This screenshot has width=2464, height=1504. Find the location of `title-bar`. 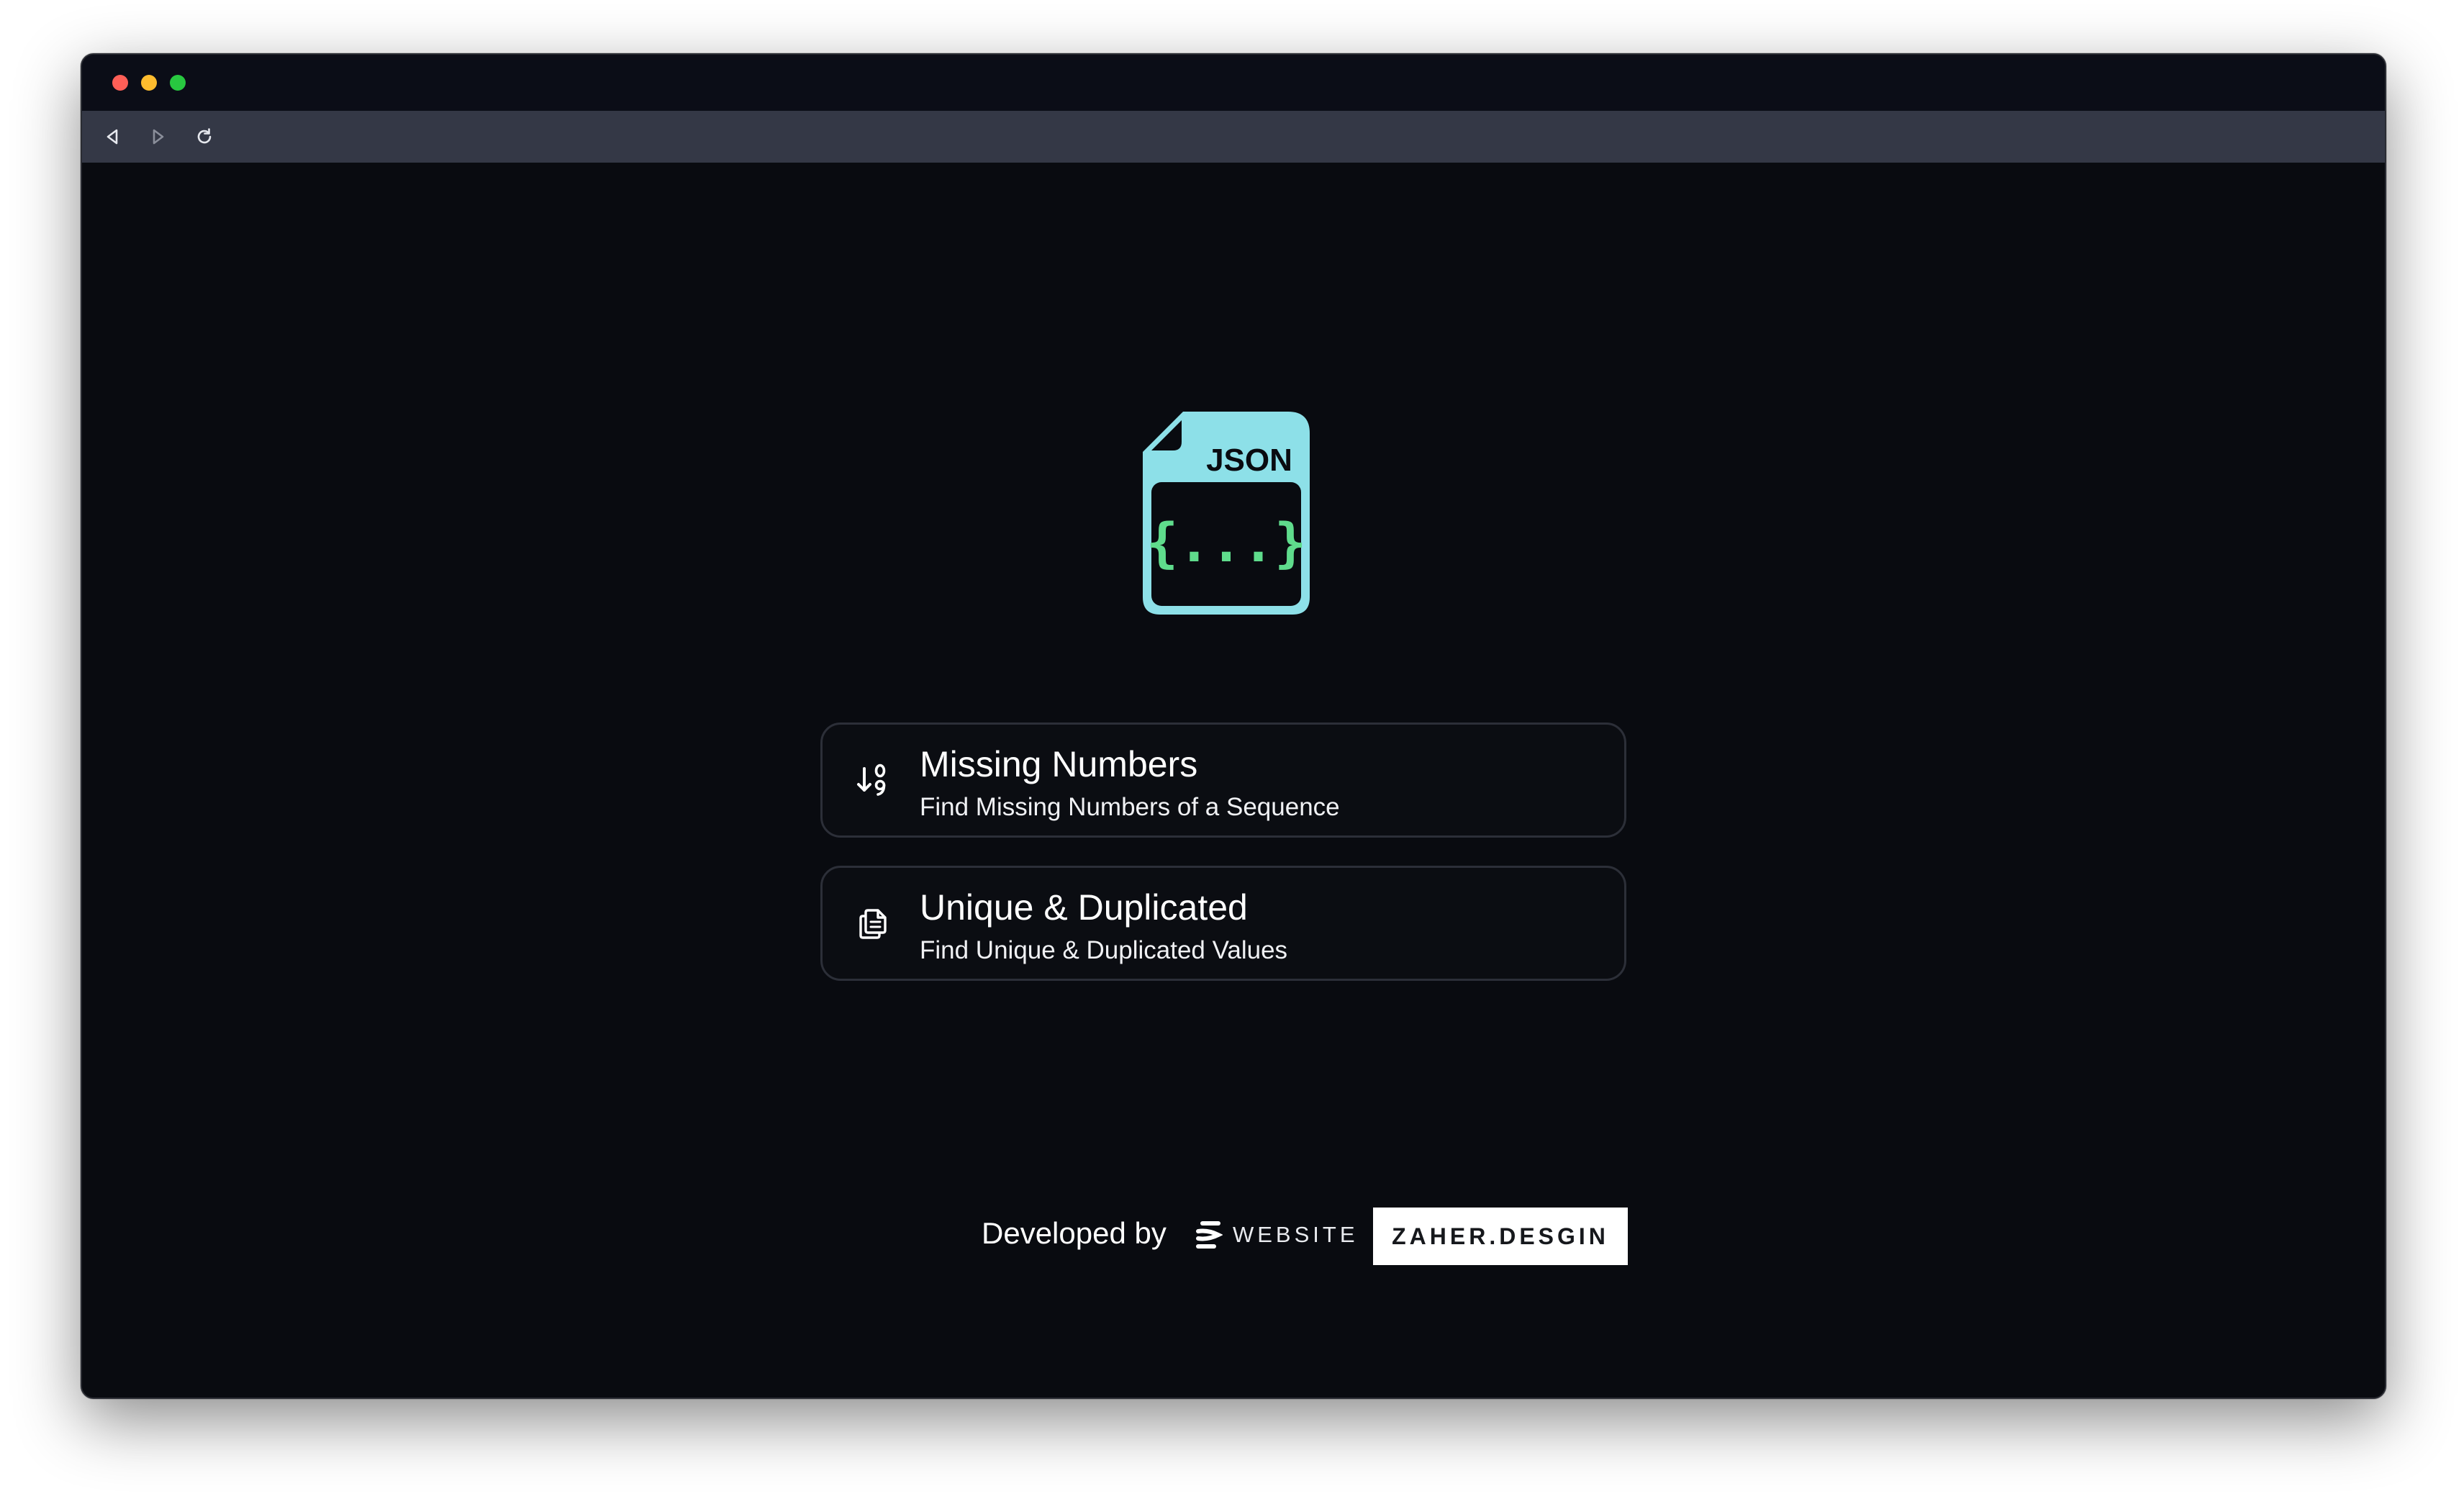

title-bar is located at coordinates (1233, 83).